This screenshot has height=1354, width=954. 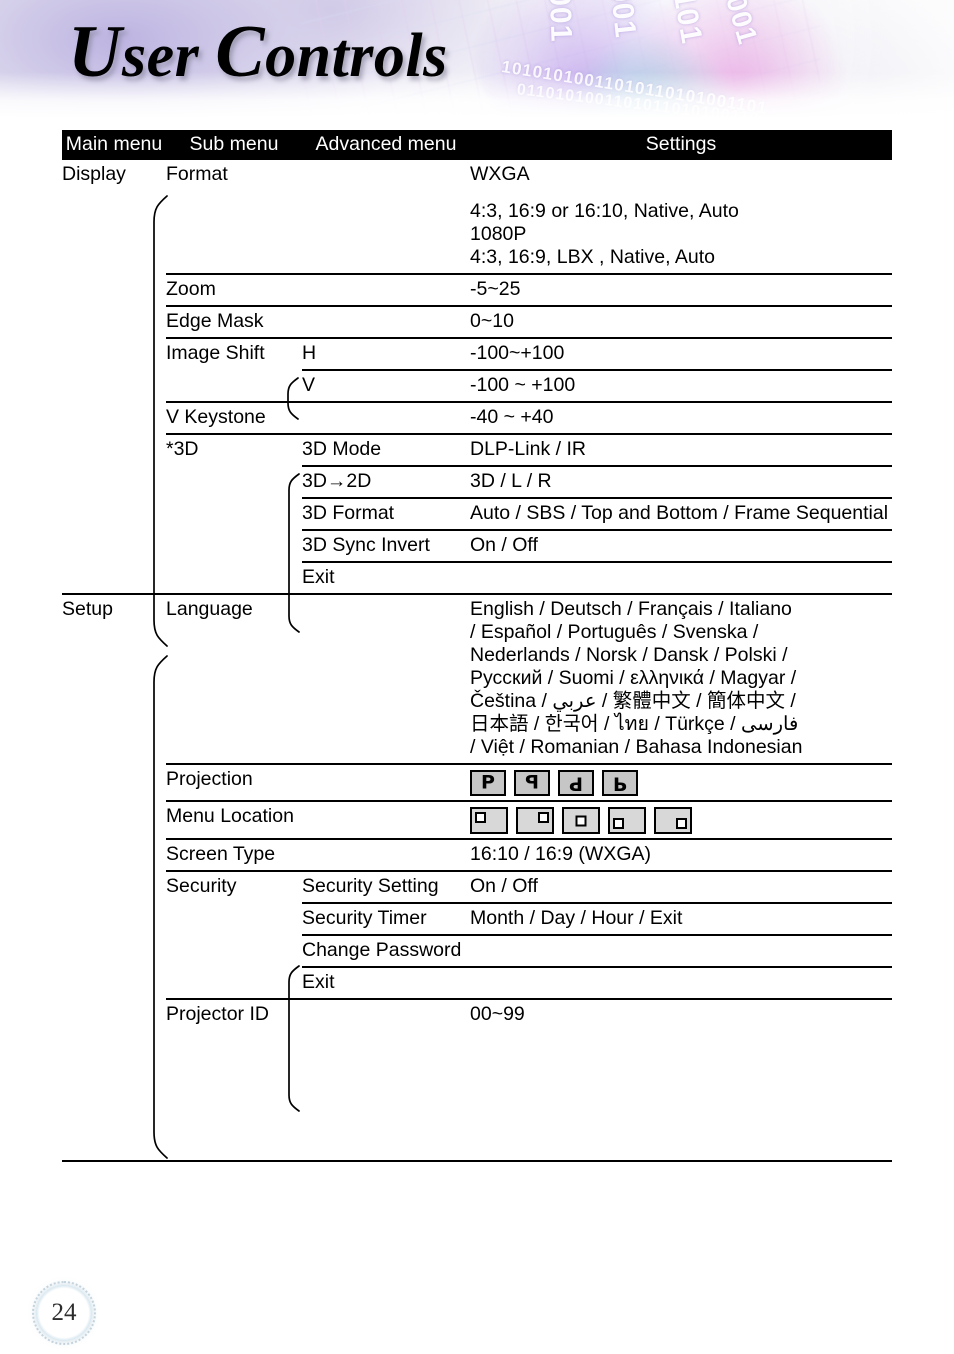 I want to click on page-title: User Controls, so click(x=258, y=52).